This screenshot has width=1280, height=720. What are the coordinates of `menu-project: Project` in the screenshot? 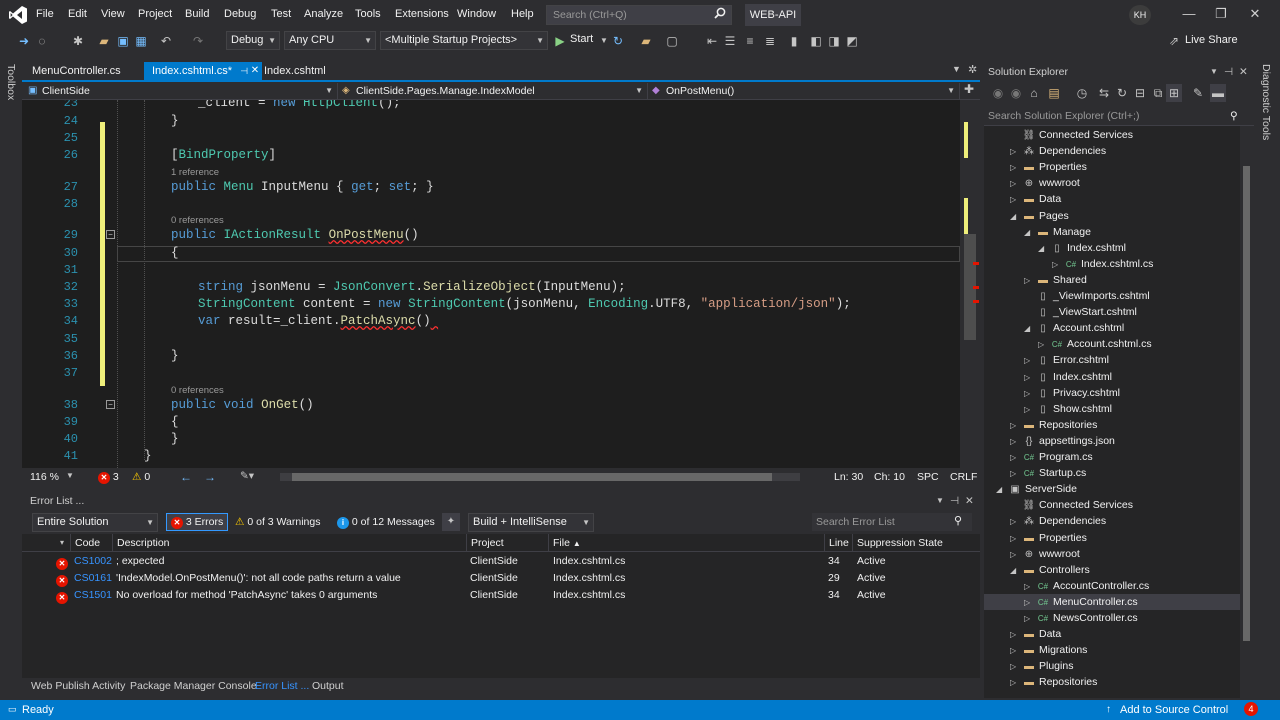 It's located at (155, 14).